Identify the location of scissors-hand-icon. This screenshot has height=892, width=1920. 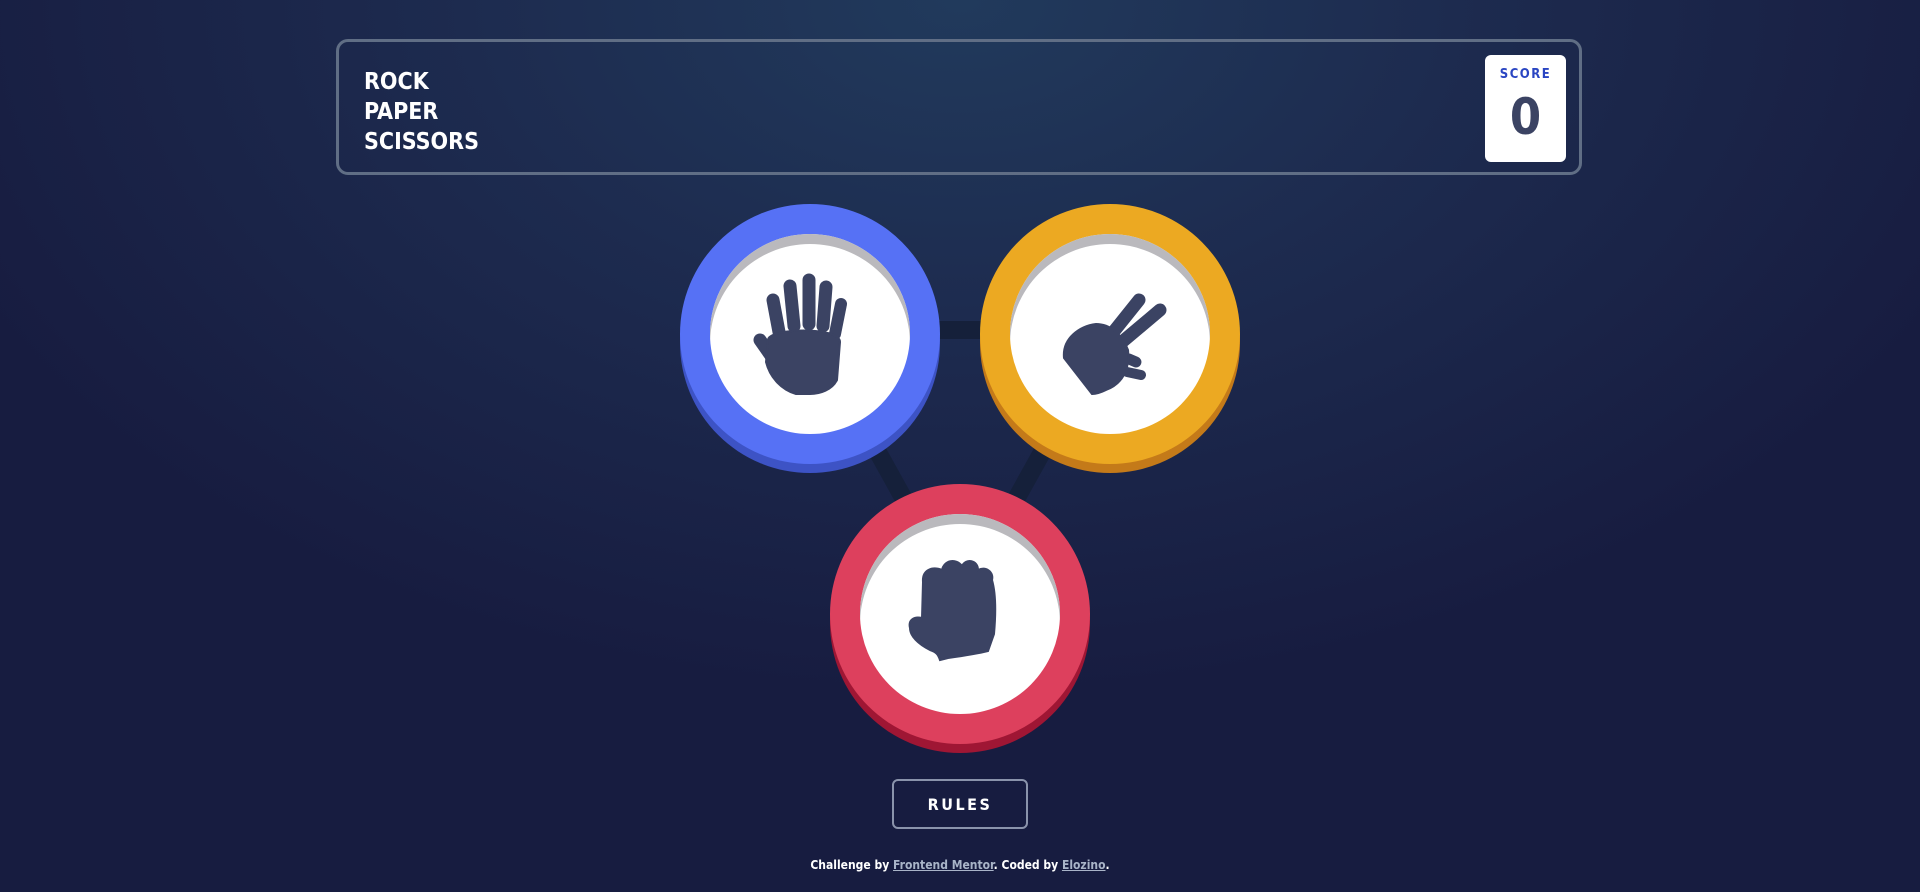
(1114, 344).